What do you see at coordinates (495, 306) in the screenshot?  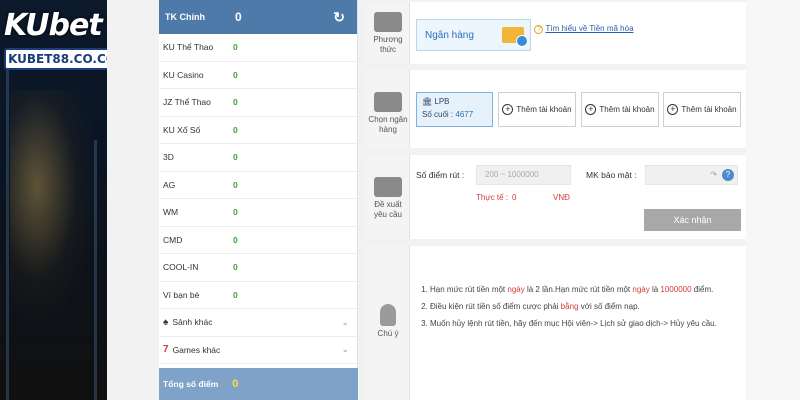 I see `note-text: Điều kiện rút tiền số điểm cược phải` at bounding box center [495, 306].